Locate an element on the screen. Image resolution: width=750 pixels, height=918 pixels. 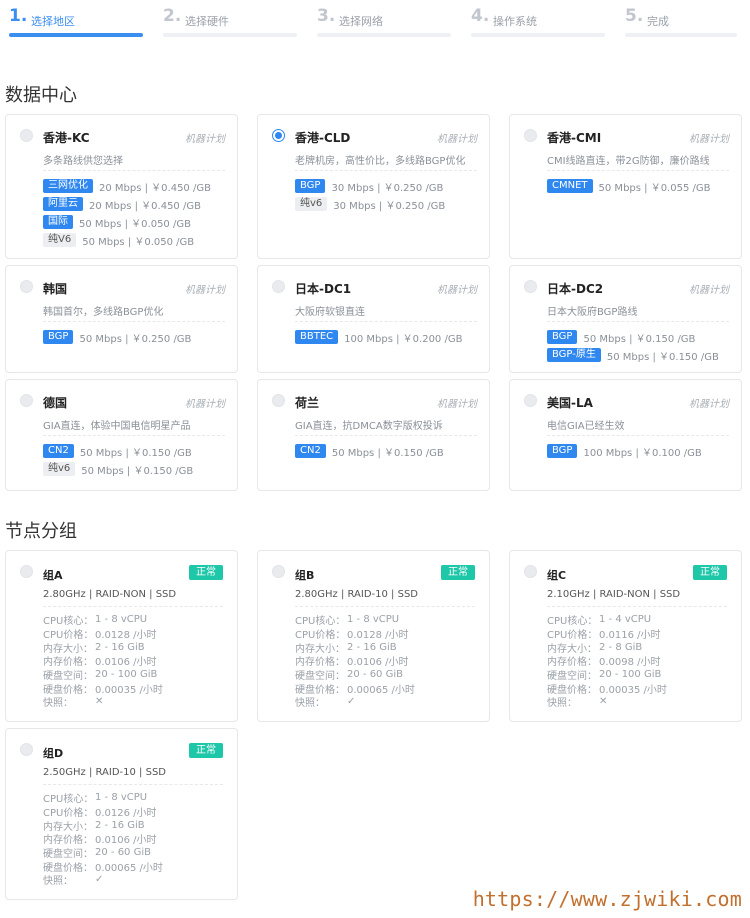
datacenter-description: 韩国首尔，多线路BGP优化 is located at coordinates (103, 312).